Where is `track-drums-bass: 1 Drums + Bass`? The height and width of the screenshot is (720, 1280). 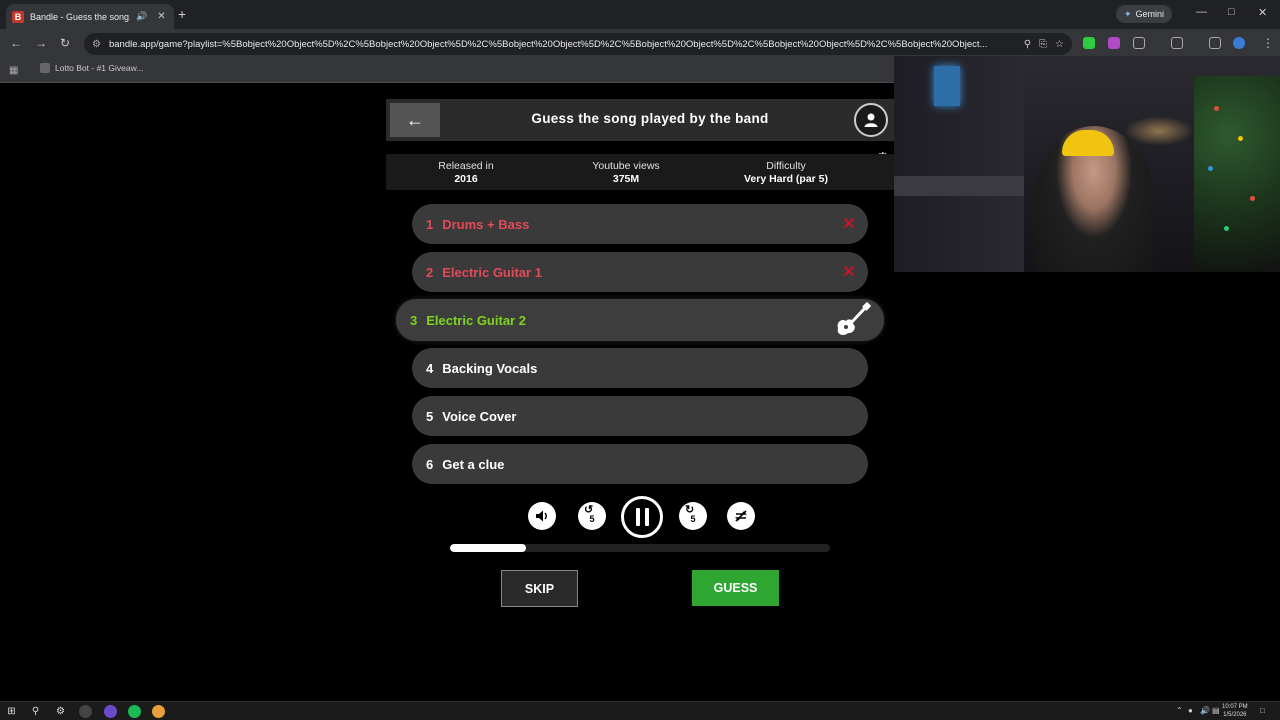 track-drums-bass: 1 Drums + Bass is located at coordinates (640, 224).